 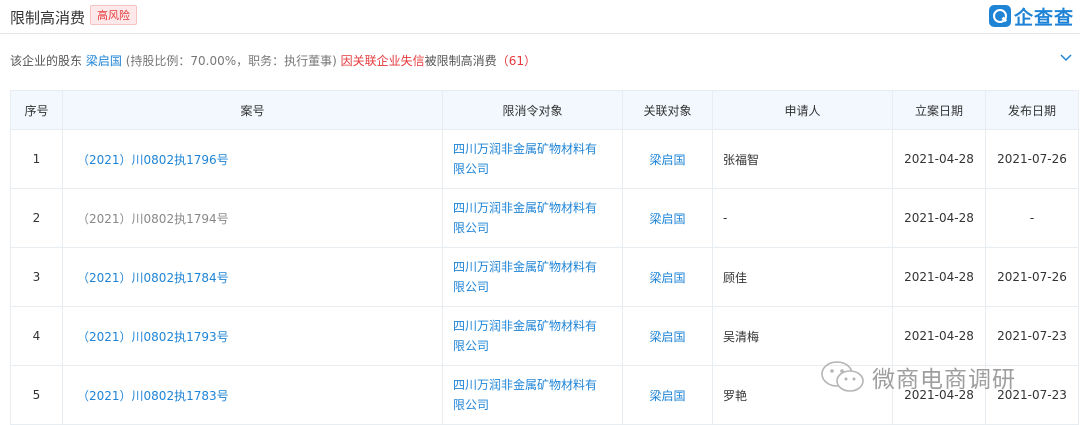 What do you see at coordinates (36, 159) in the screenshot?
I see `row-index: 1` at bounding box center [36, 159].